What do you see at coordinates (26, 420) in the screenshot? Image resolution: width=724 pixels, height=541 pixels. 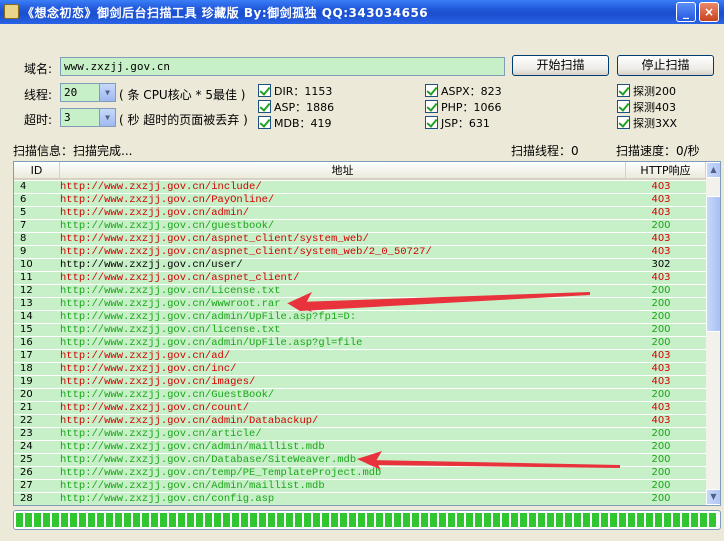 I see `row-id: 22` at bounding box center [26, 420].